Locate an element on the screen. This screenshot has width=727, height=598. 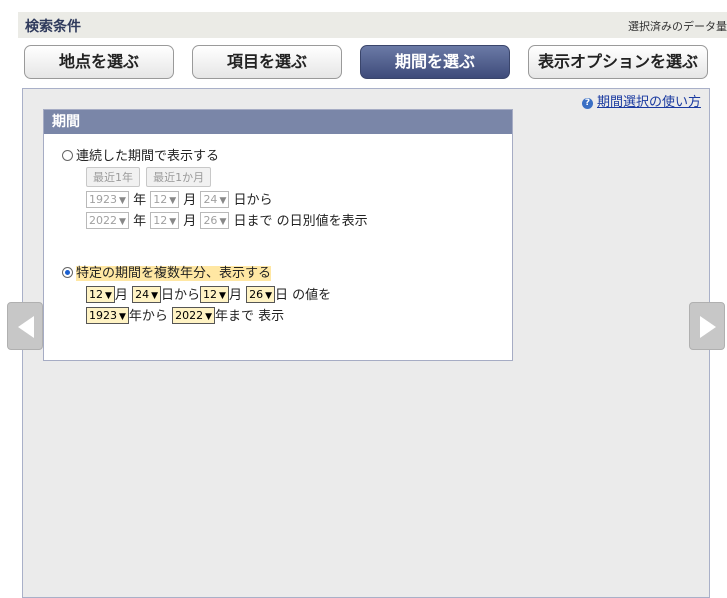
to-suffix: 日まで の日別値を表示 is located at coordinates (300, 221).